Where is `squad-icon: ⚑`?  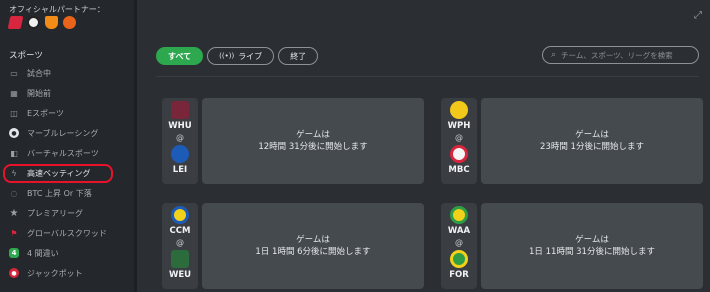 squad-icon: ⚑ is located at coordinates (14, 233).